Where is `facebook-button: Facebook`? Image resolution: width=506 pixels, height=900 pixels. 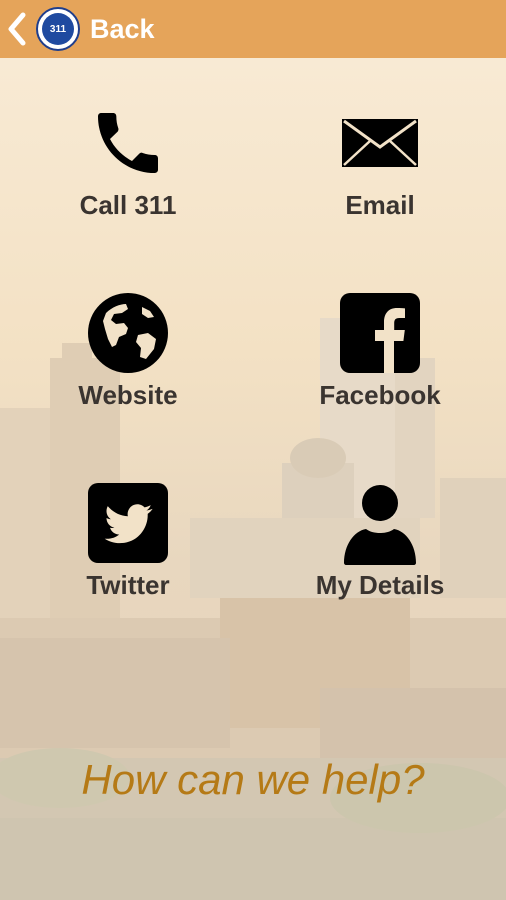
facebook-button: Facebook is located at coordinates (380, 363).